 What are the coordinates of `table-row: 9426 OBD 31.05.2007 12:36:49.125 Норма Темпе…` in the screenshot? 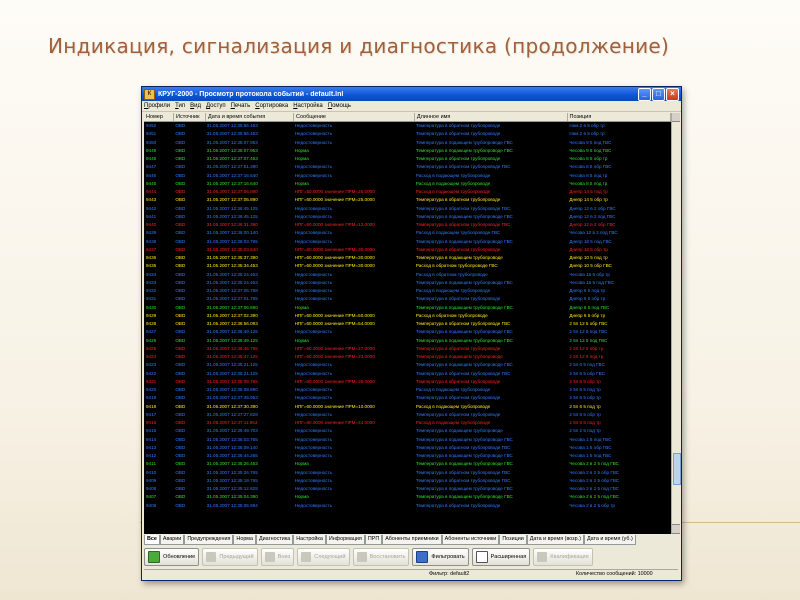 It's located at (407, 341).